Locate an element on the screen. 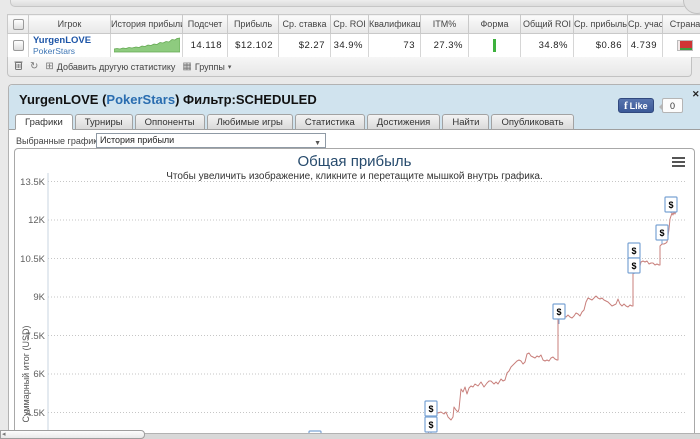 Image resolution: width=700 pixels, height=439 pixels. panel-title-site-link: PokerStars is located at coordinates (140, 99).